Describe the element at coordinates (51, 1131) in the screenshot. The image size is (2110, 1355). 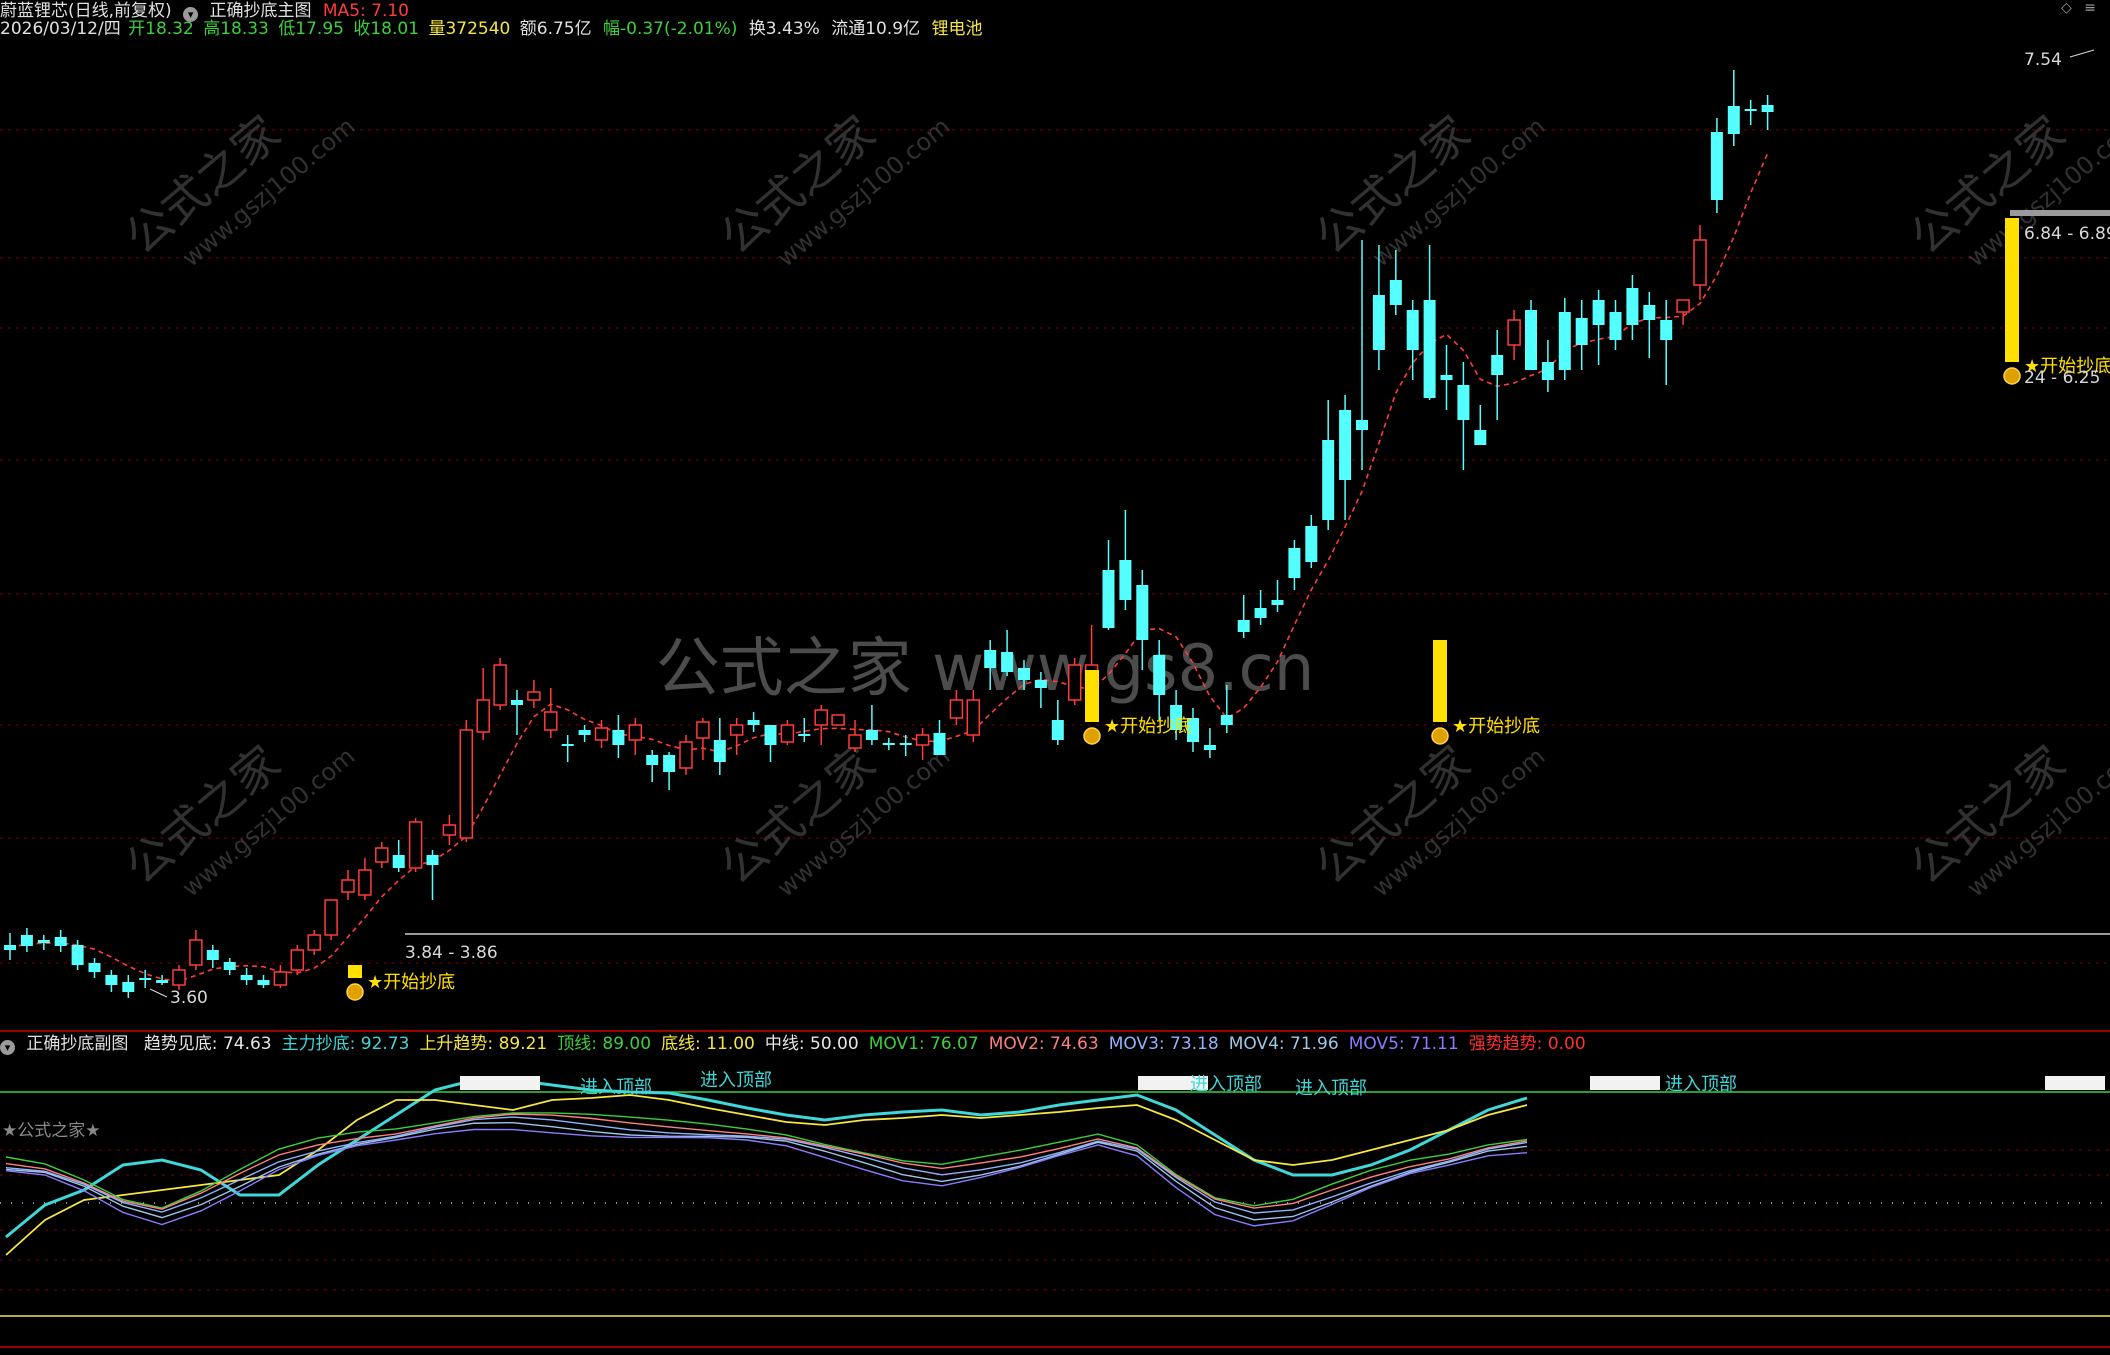
I see `side-watermark: ★公式之家★` at that location.